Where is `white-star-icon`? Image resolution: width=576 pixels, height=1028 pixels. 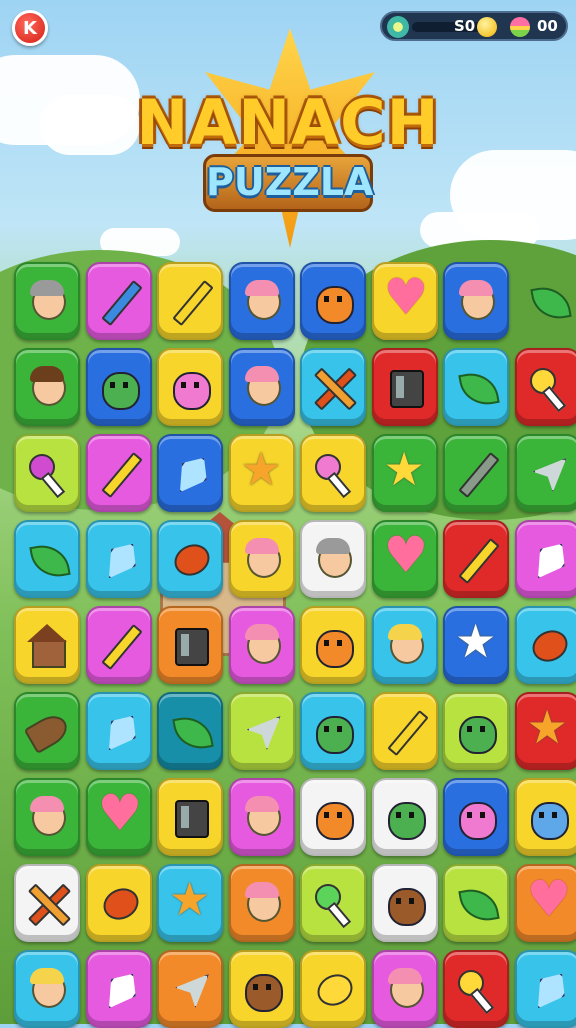 white-star-icon is located at coordinates (476, 645).